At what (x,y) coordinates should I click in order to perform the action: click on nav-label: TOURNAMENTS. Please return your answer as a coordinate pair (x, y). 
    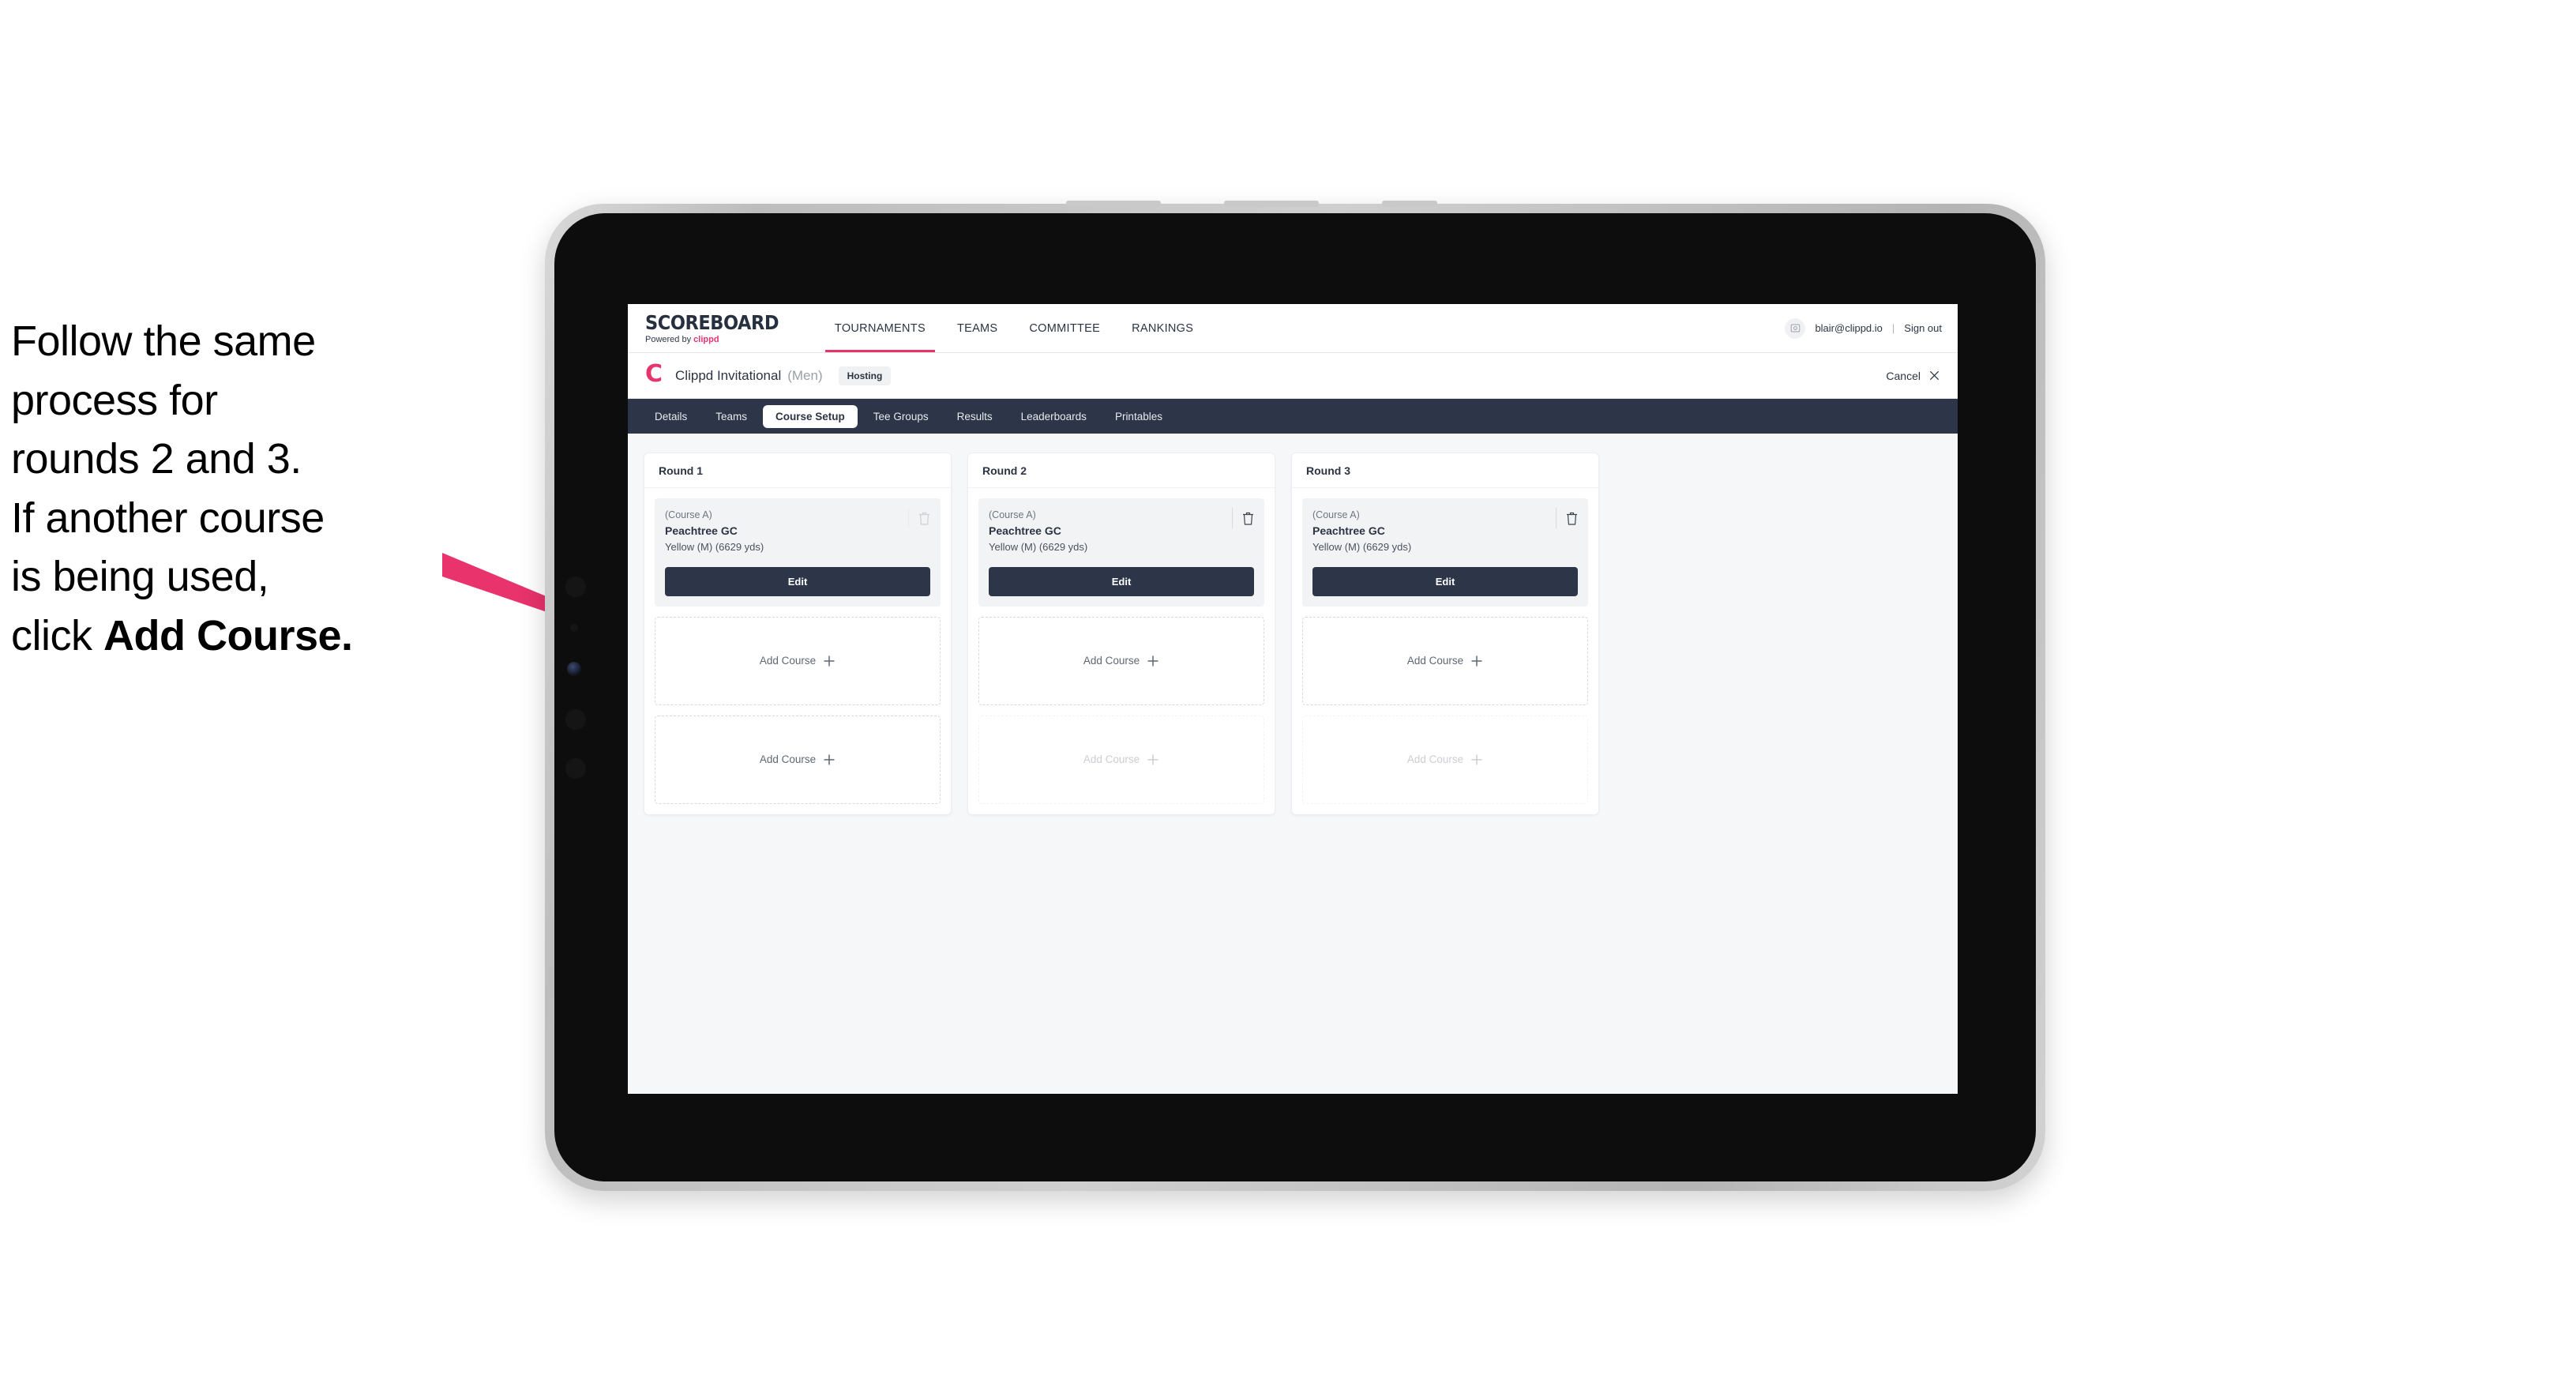
    Looking at the image, I should click on (880, 328).